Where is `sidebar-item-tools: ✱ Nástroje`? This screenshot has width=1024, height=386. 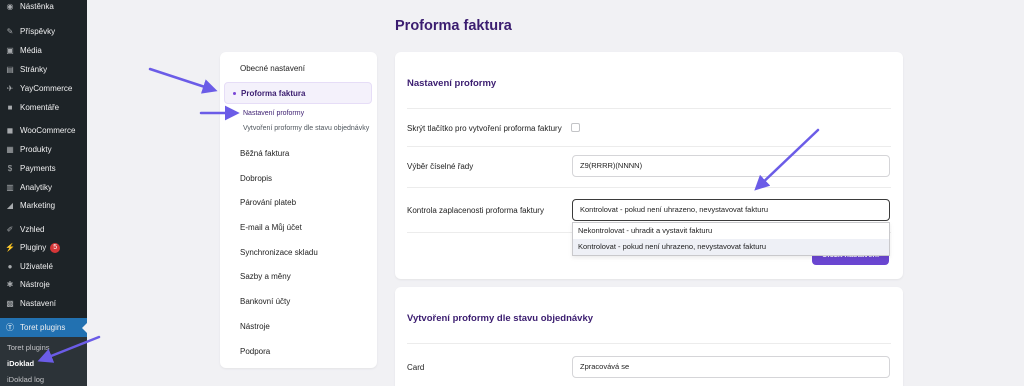 sidebar-item-tools: ✱ Nástroje is located at coordinates (43, 284).